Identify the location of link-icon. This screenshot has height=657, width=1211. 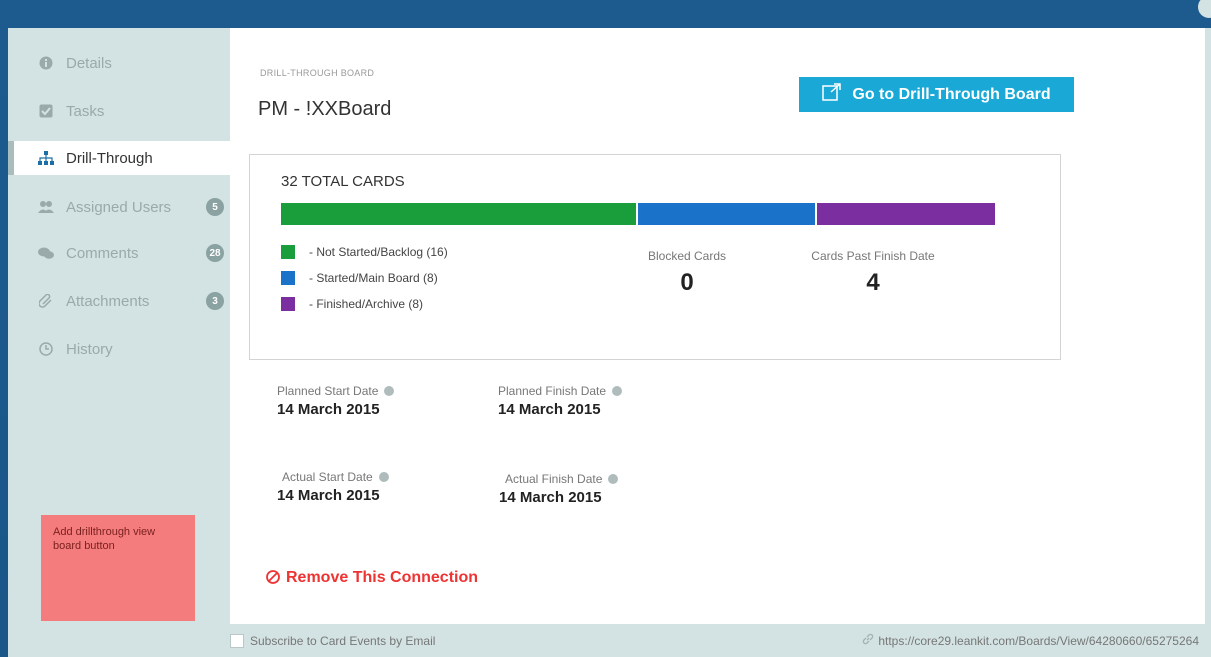
(868, 640).